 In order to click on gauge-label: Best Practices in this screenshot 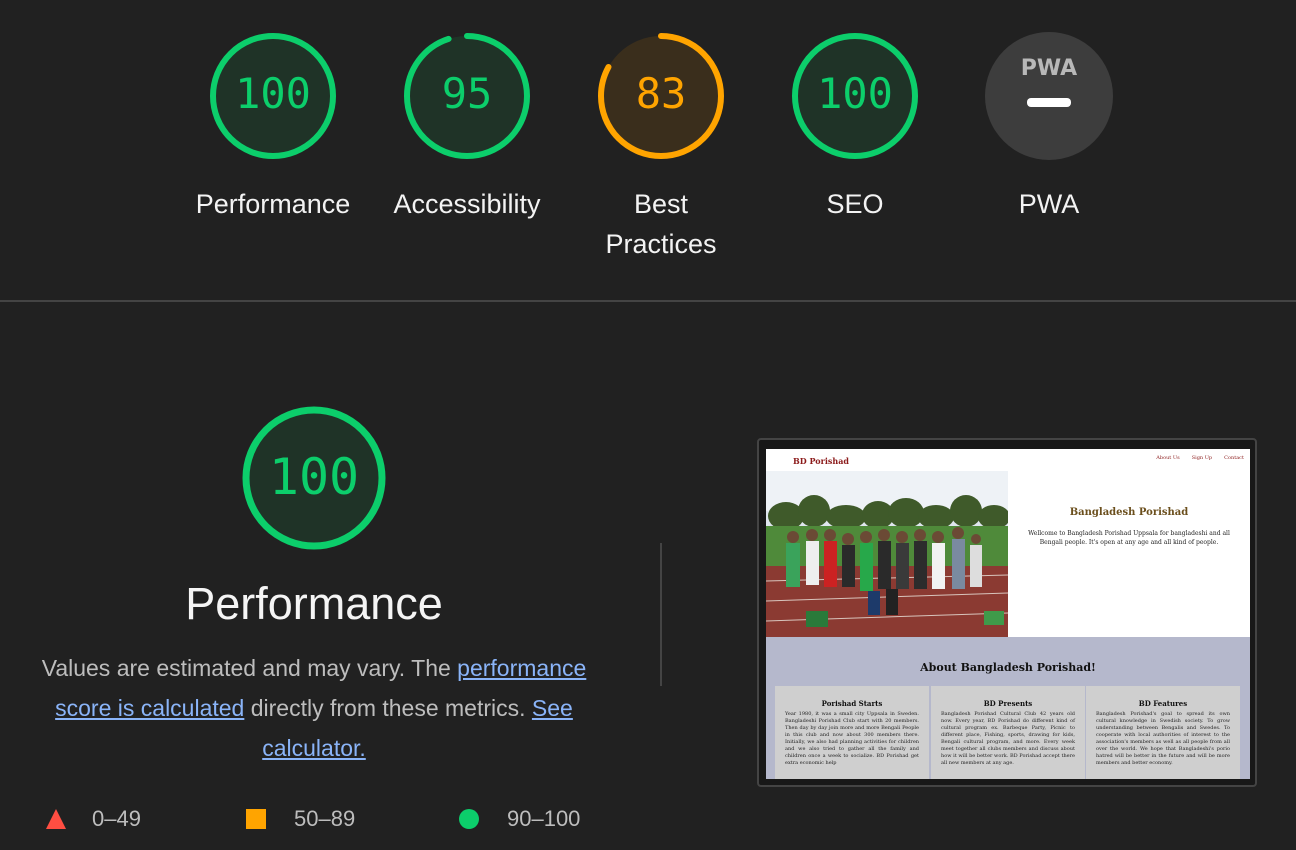, I will do `click(661, 224)`.